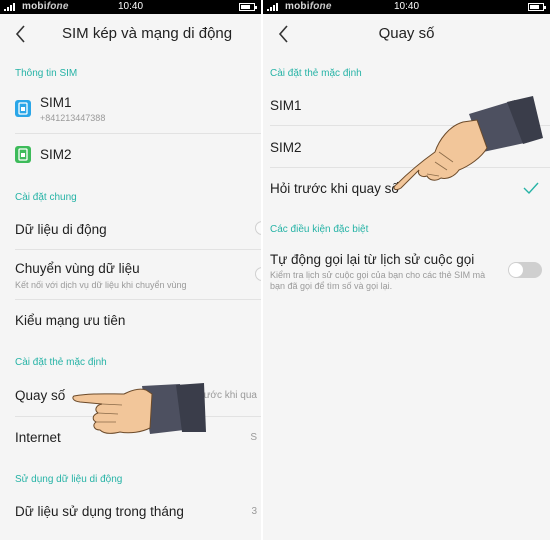  I want to click on section-mobile-data-usage: Sử dụng dữ liệu di động, so click(69, 479).